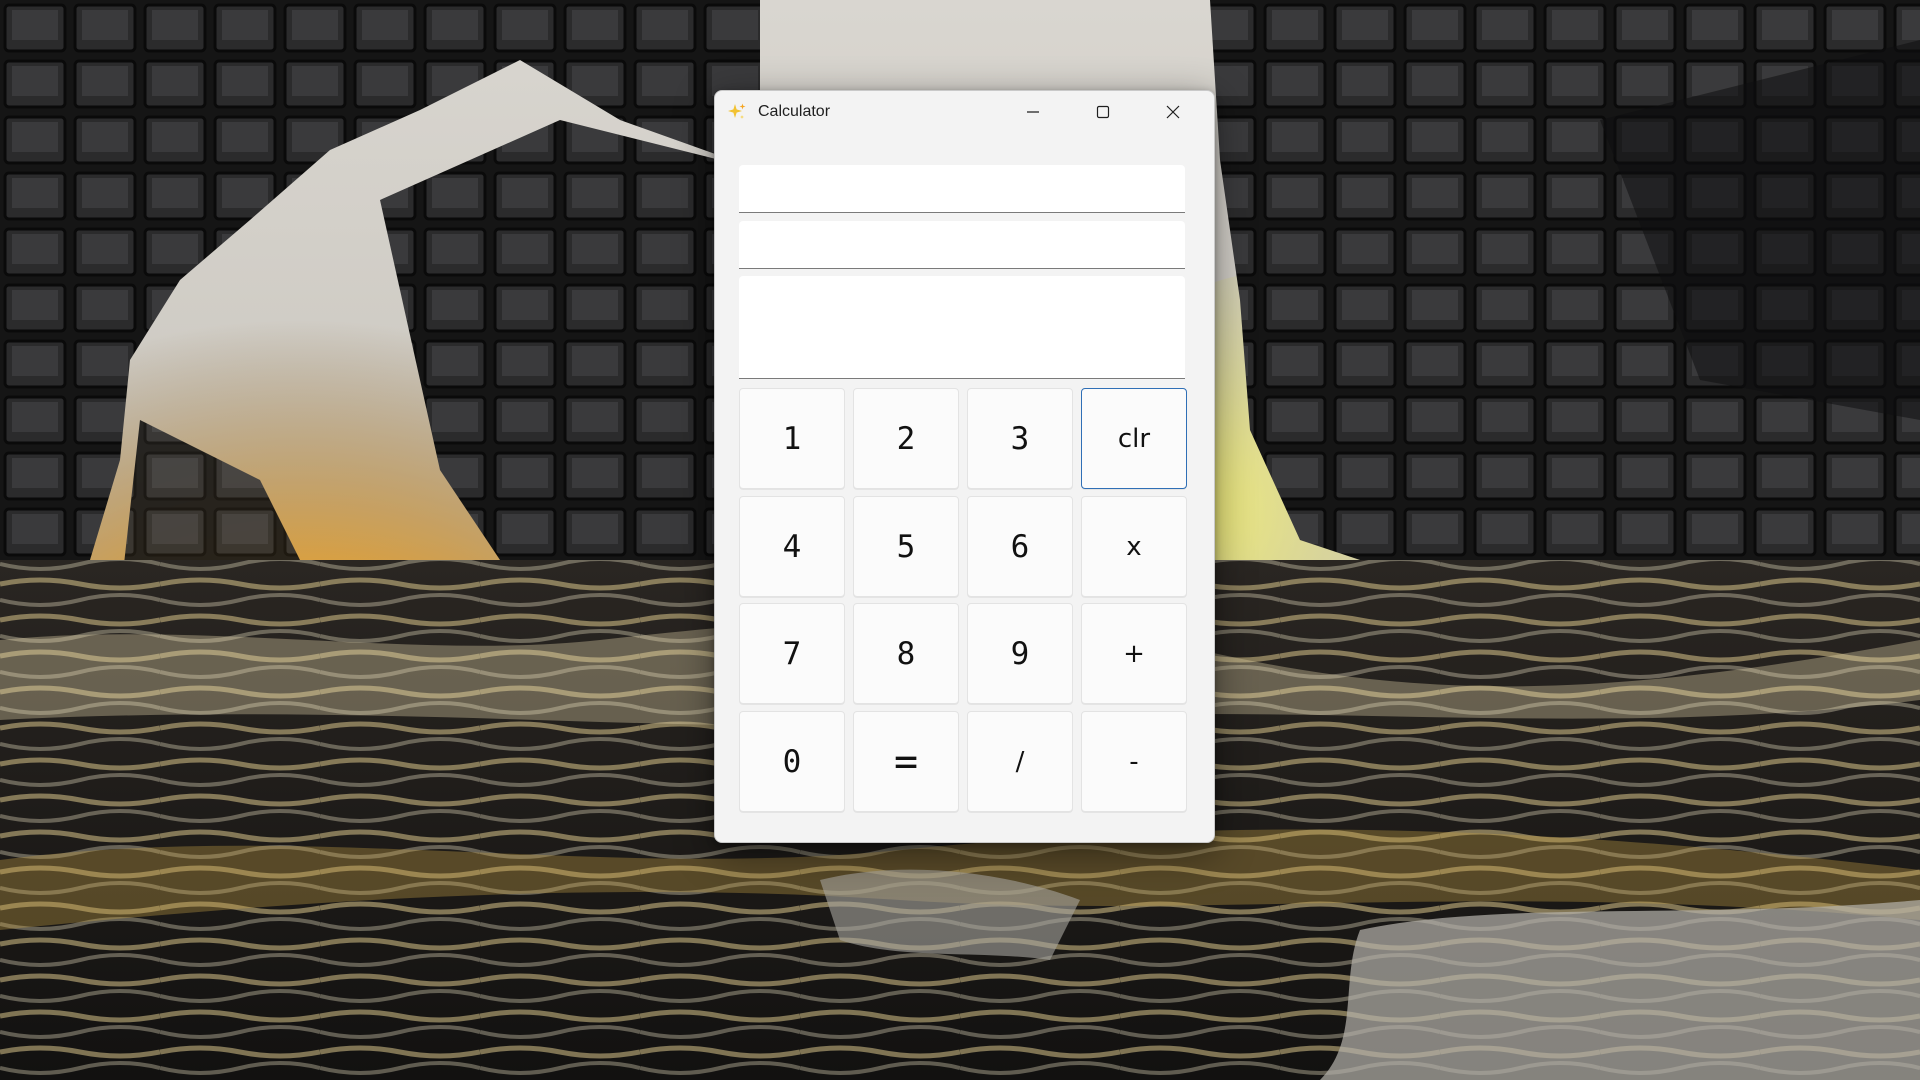 The width and height of the screenshot is (1920, 1080). I want to click on close-button, so click(1173, 112).